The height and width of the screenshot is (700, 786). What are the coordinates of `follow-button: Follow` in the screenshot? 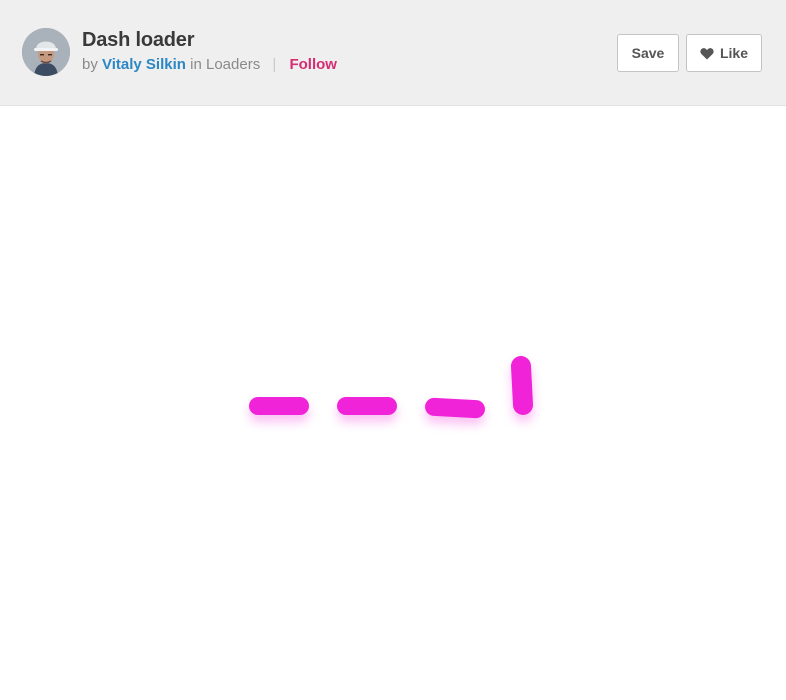 It's located at (313, 64).